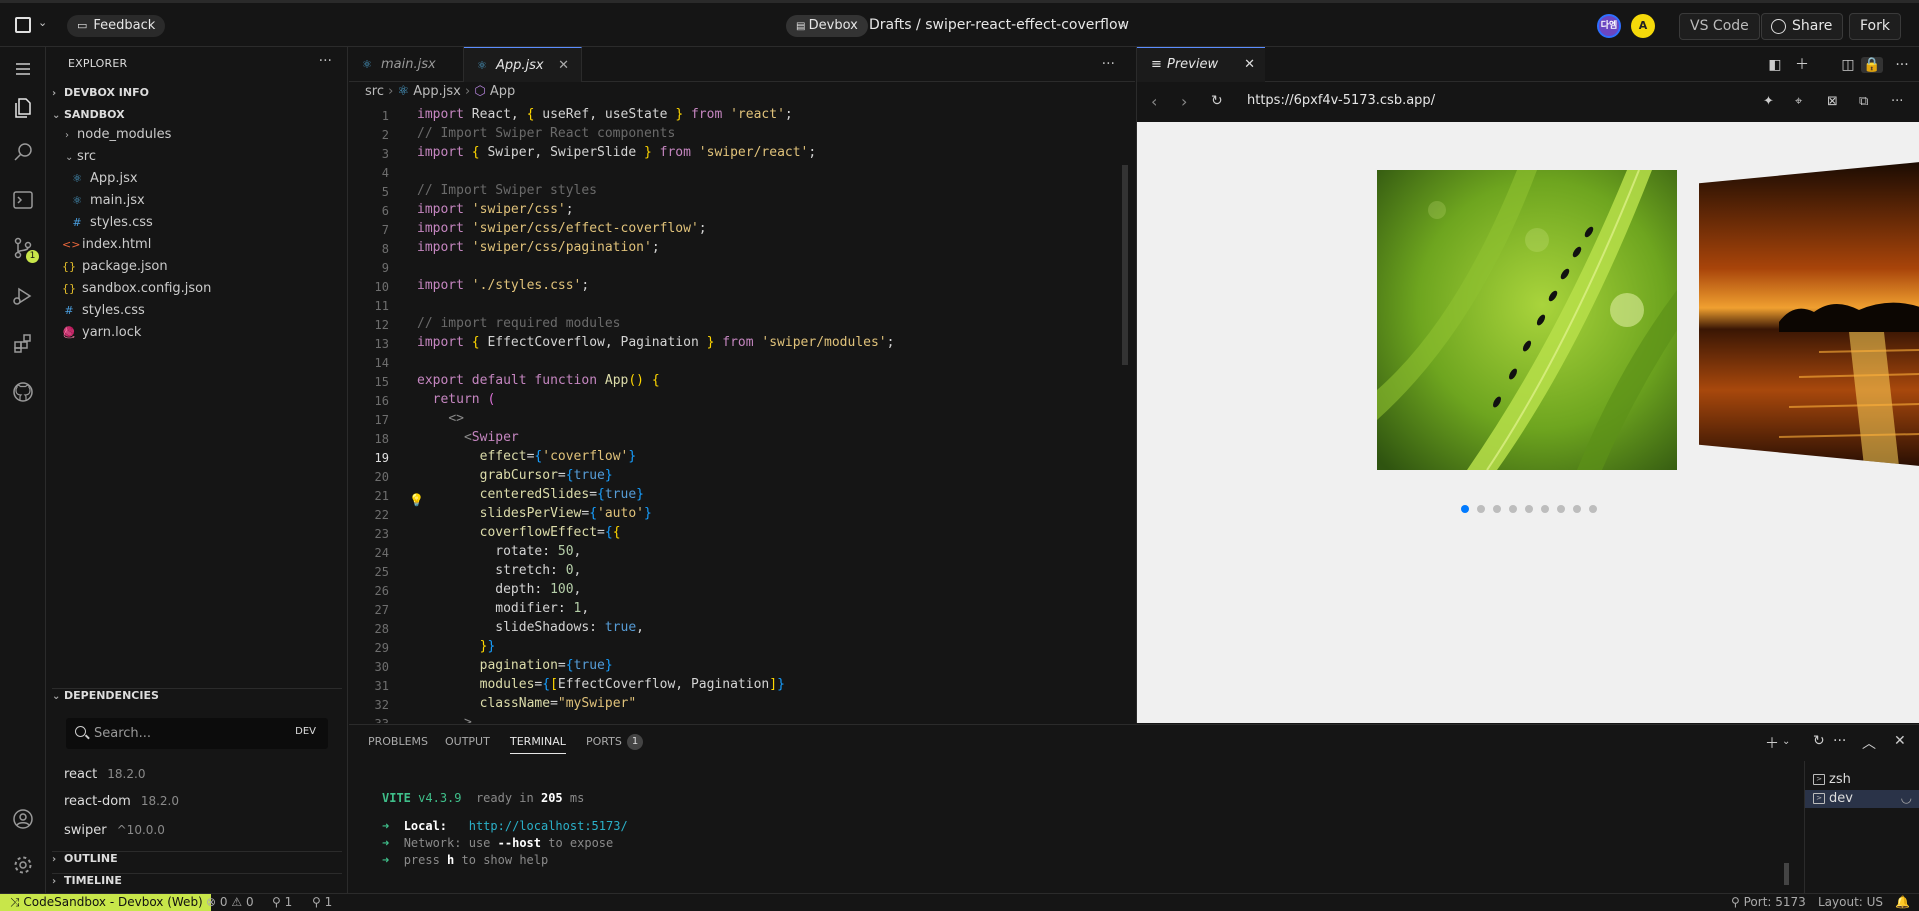  Describe the element at coordinates (827, 26) in the screenshot. I see `devbox-badge: ▤ Devbox` at that location.